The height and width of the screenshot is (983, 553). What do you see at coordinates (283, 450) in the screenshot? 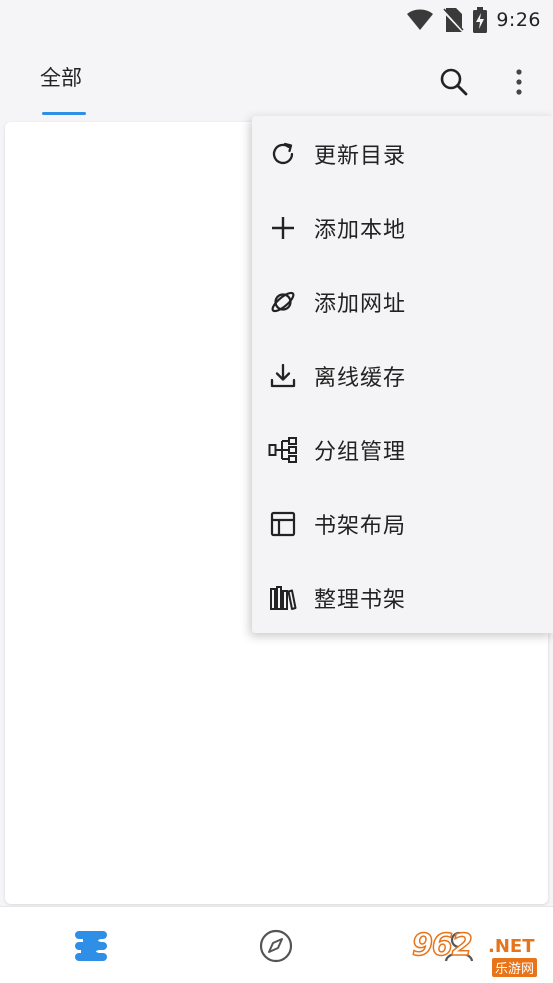
I see `group-tree-icon` at bounding box center [283, 450].